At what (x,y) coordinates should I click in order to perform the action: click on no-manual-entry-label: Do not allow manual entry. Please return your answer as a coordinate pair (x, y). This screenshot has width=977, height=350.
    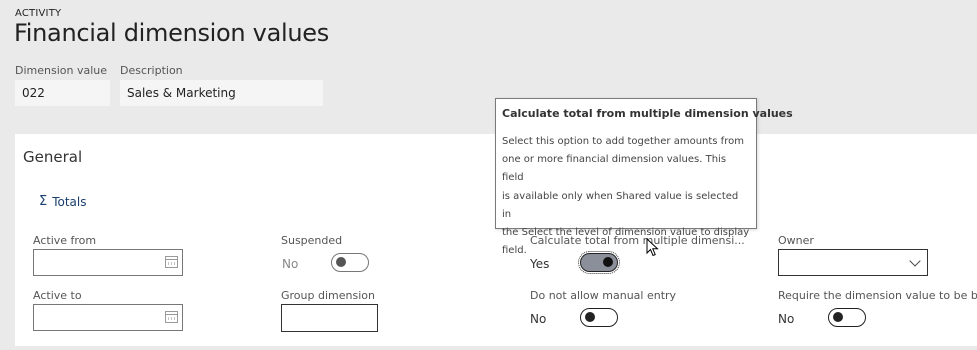
    Looking at the image, I should click on (603, 295).